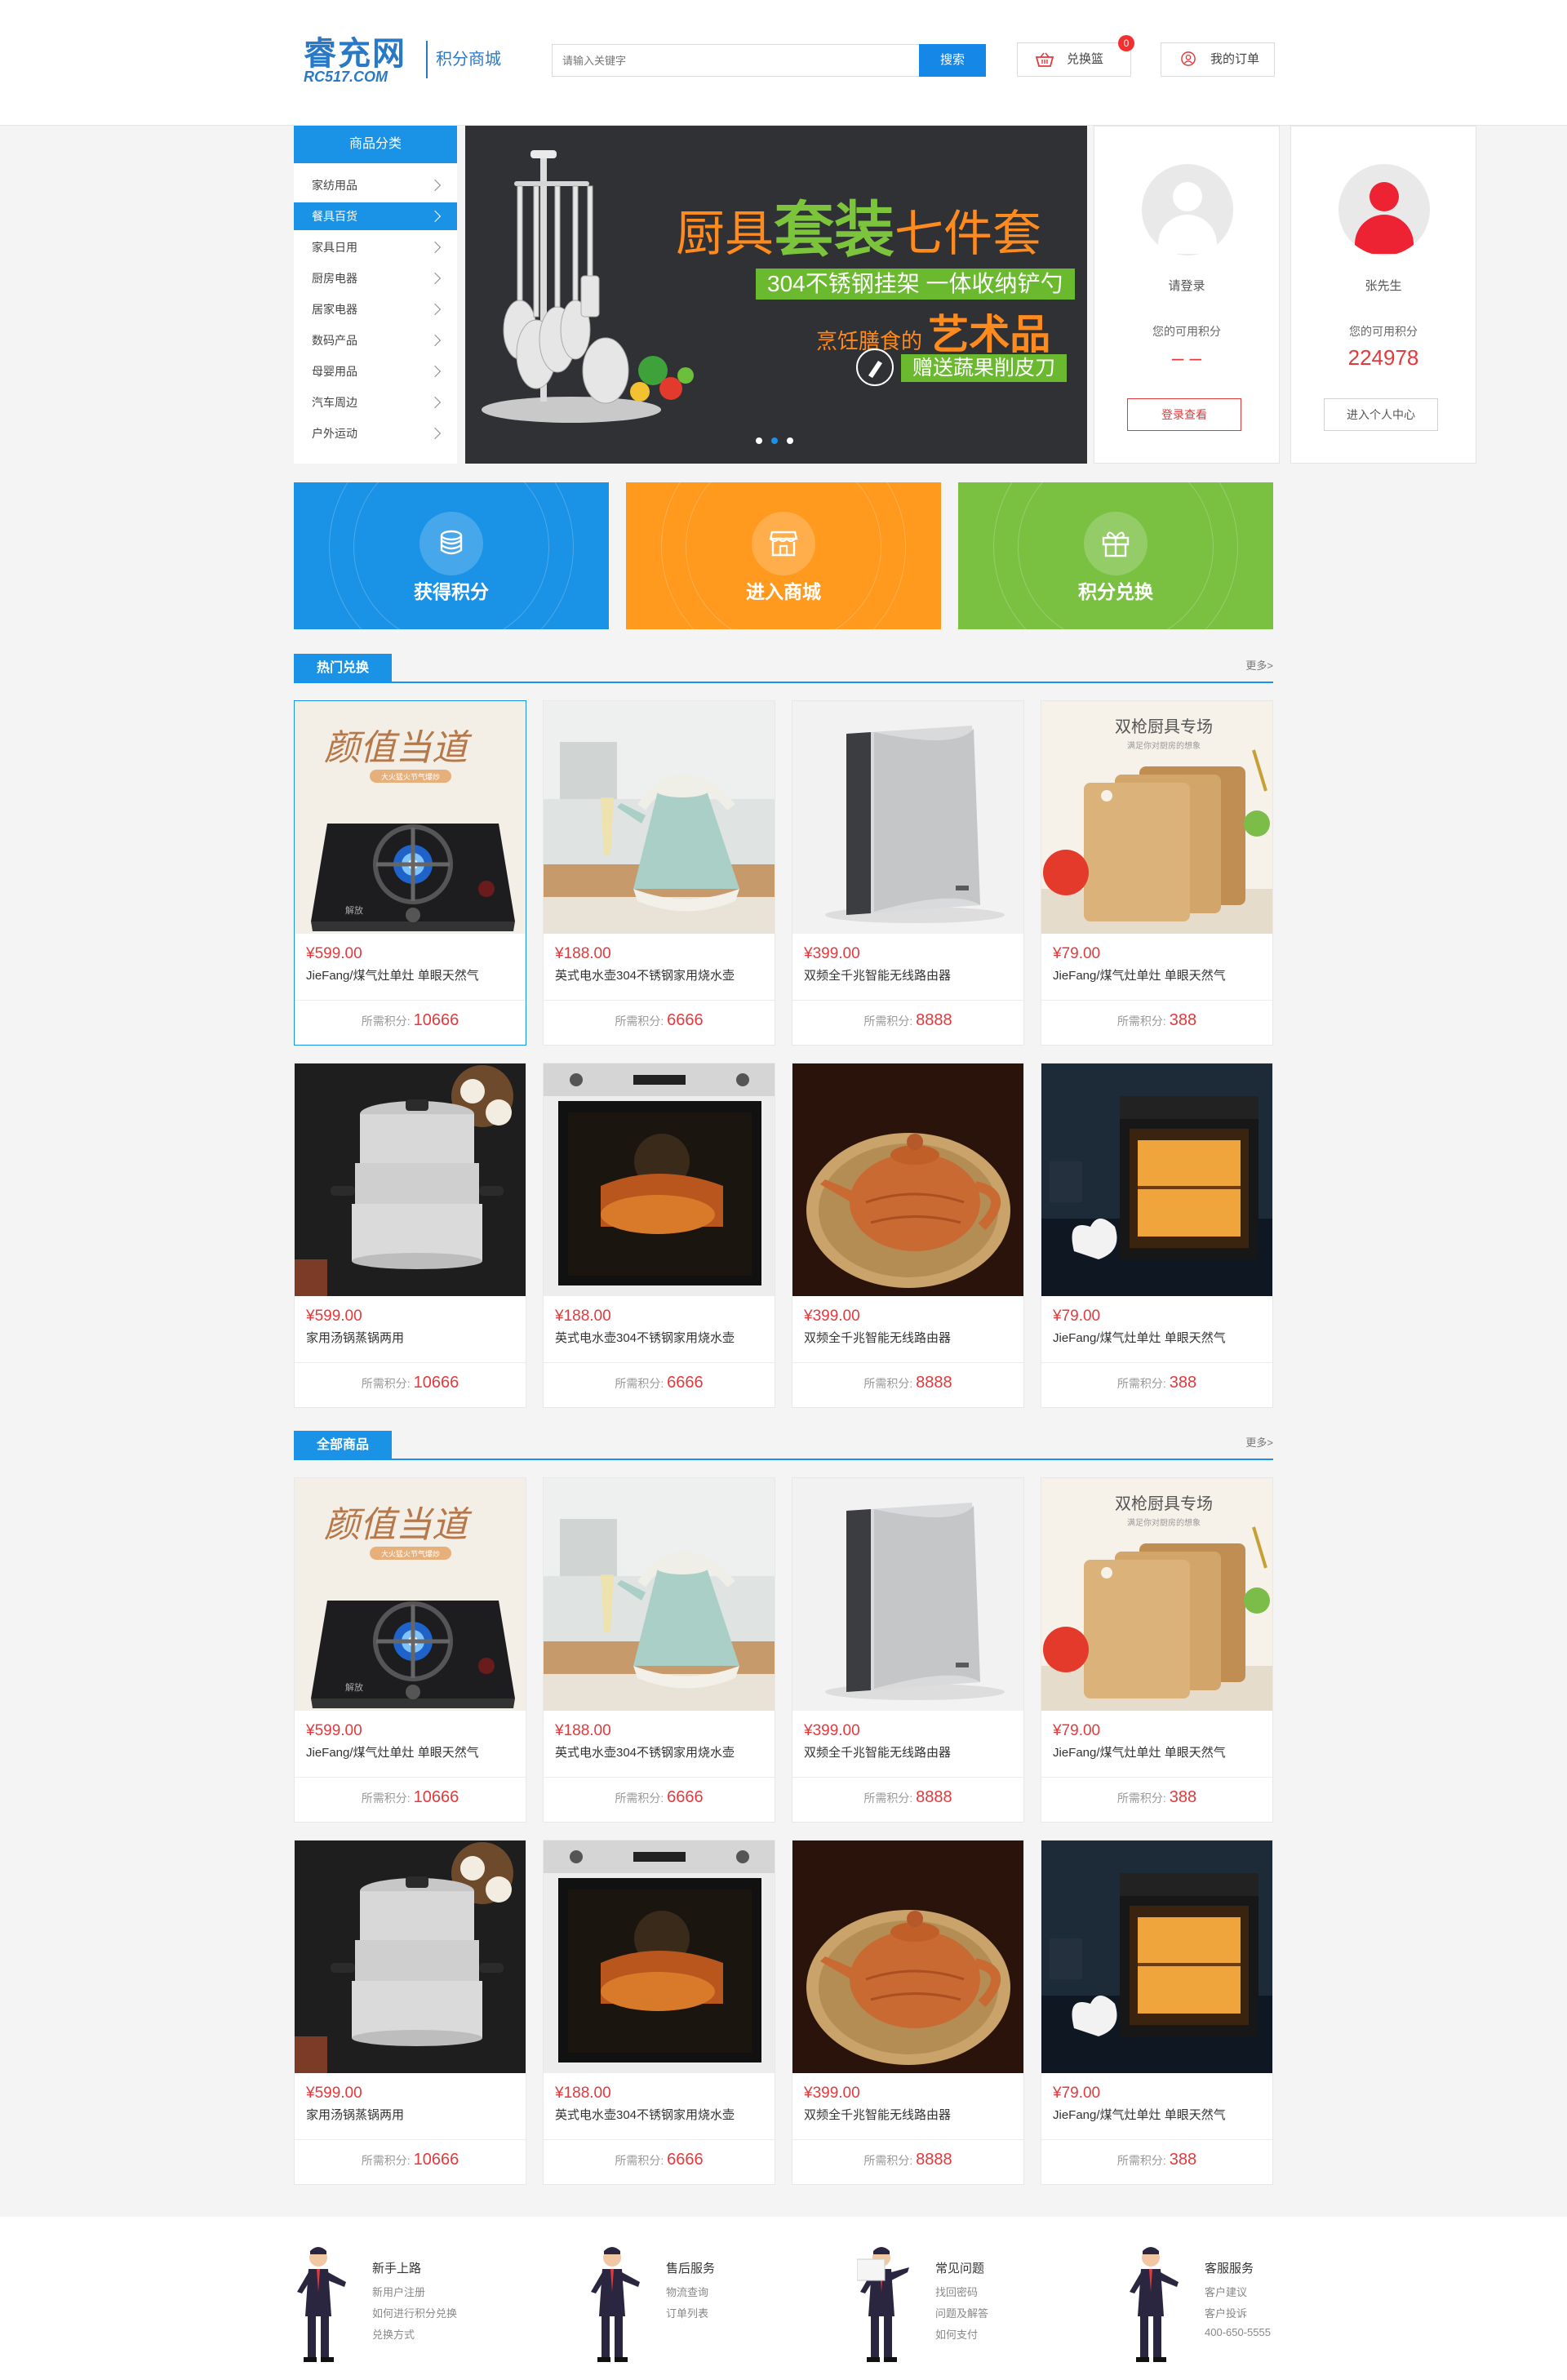 Image resolution: width=1567 pixels, height=2380 pixels. Describe the element at coordinates (375, 340) in the screenshot. I see `category-item: 数码产品` at that location.